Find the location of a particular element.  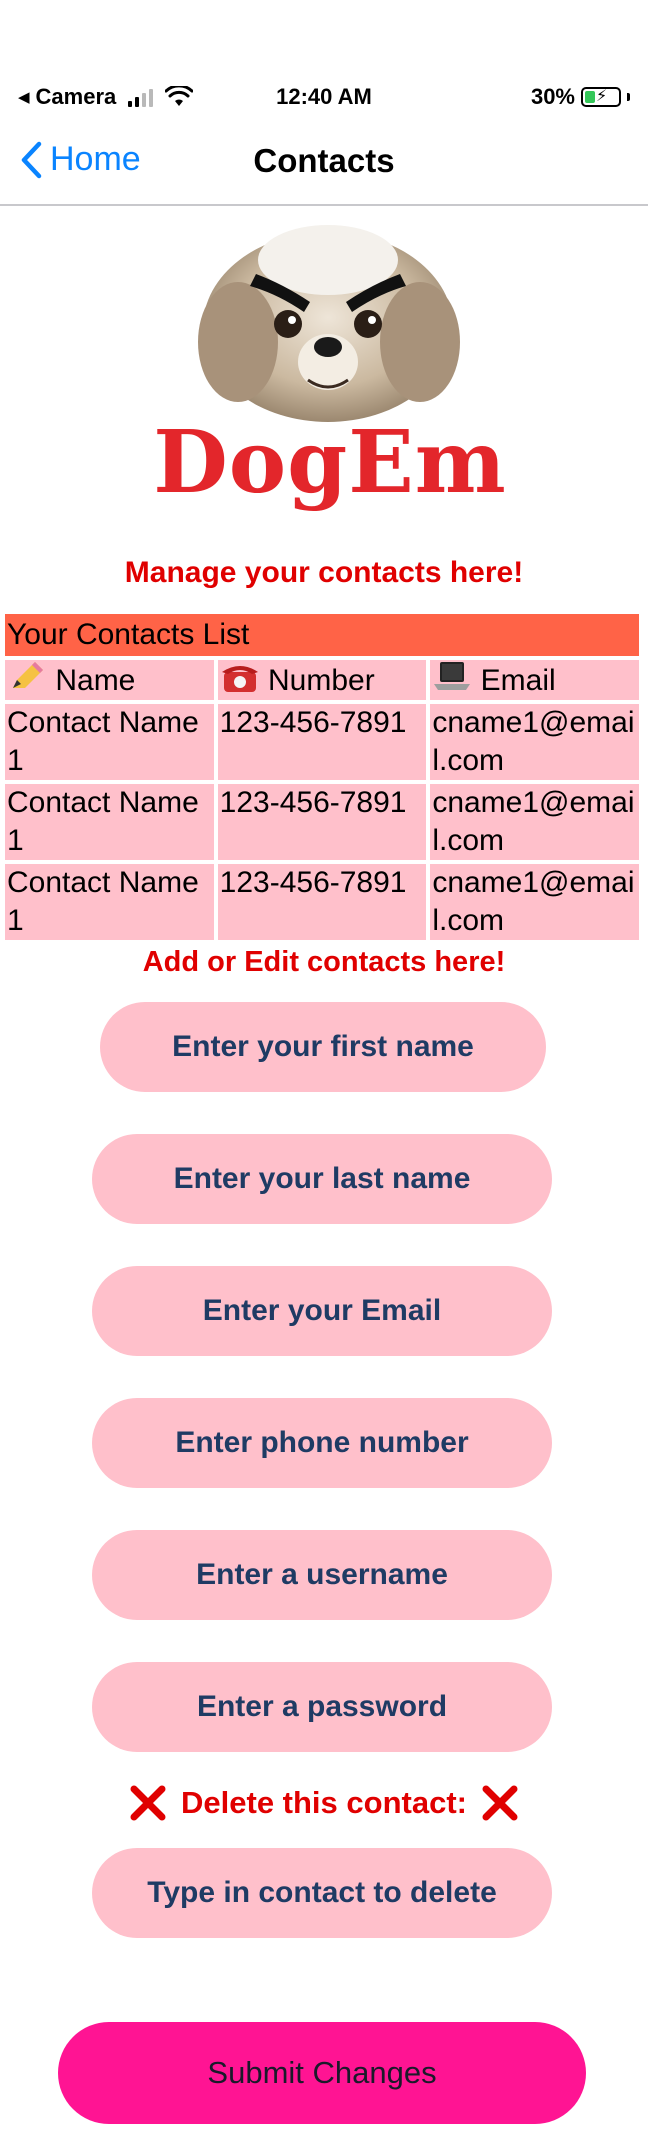

app-logo: DogEm is located at coordinates (330, 367).